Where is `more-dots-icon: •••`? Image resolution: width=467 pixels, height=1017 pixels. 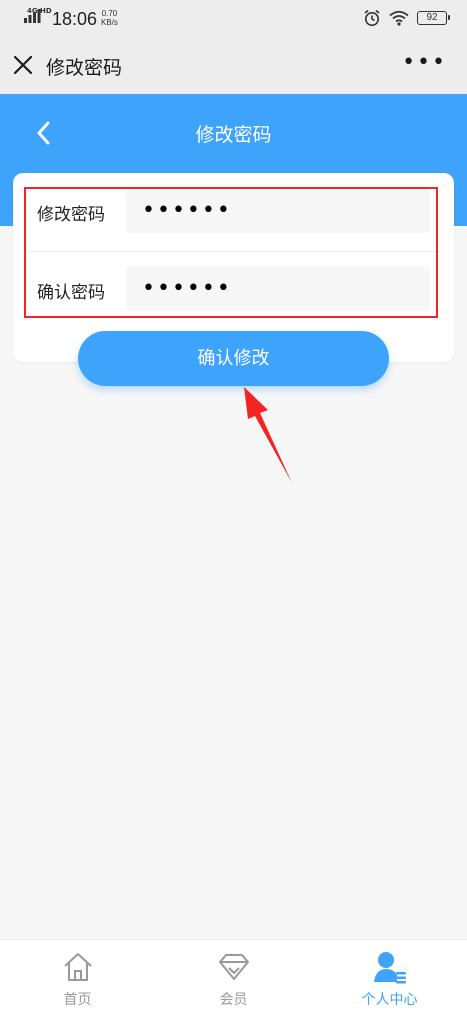 more-dots-icon: ••• is located at coordinates (424, 63).